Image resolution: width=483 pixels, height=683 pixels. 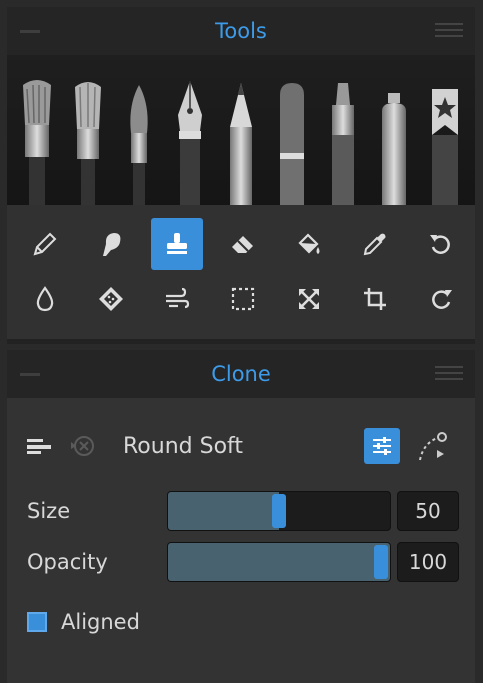 What do you see at coordinates (394, 140) in the screenshot?
I see `spray-can-icon` at bounding box center [394, 140].